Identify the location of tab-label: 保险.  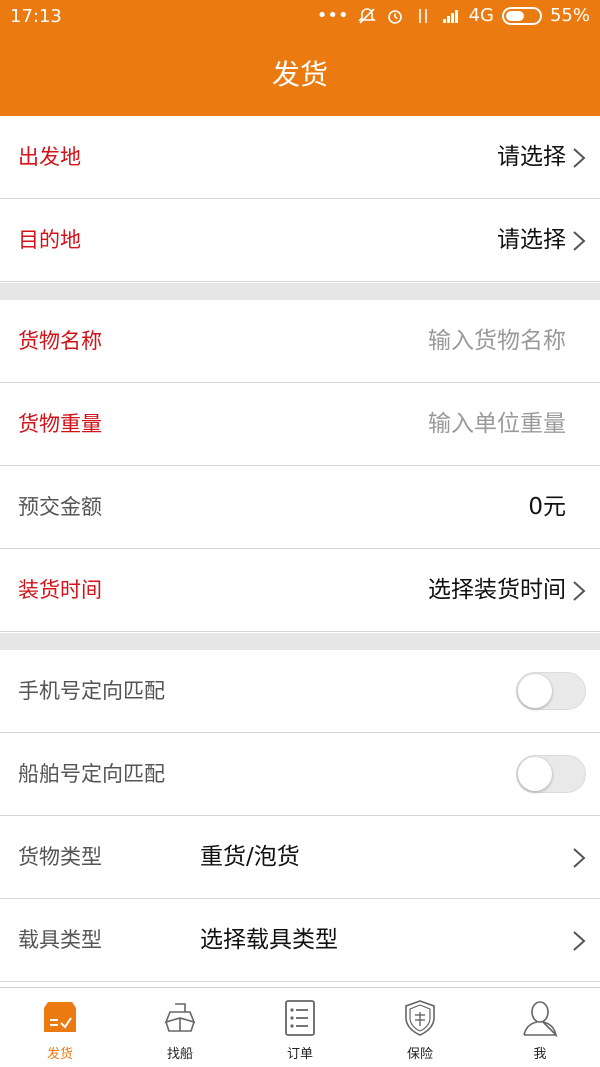
(419, 1054).